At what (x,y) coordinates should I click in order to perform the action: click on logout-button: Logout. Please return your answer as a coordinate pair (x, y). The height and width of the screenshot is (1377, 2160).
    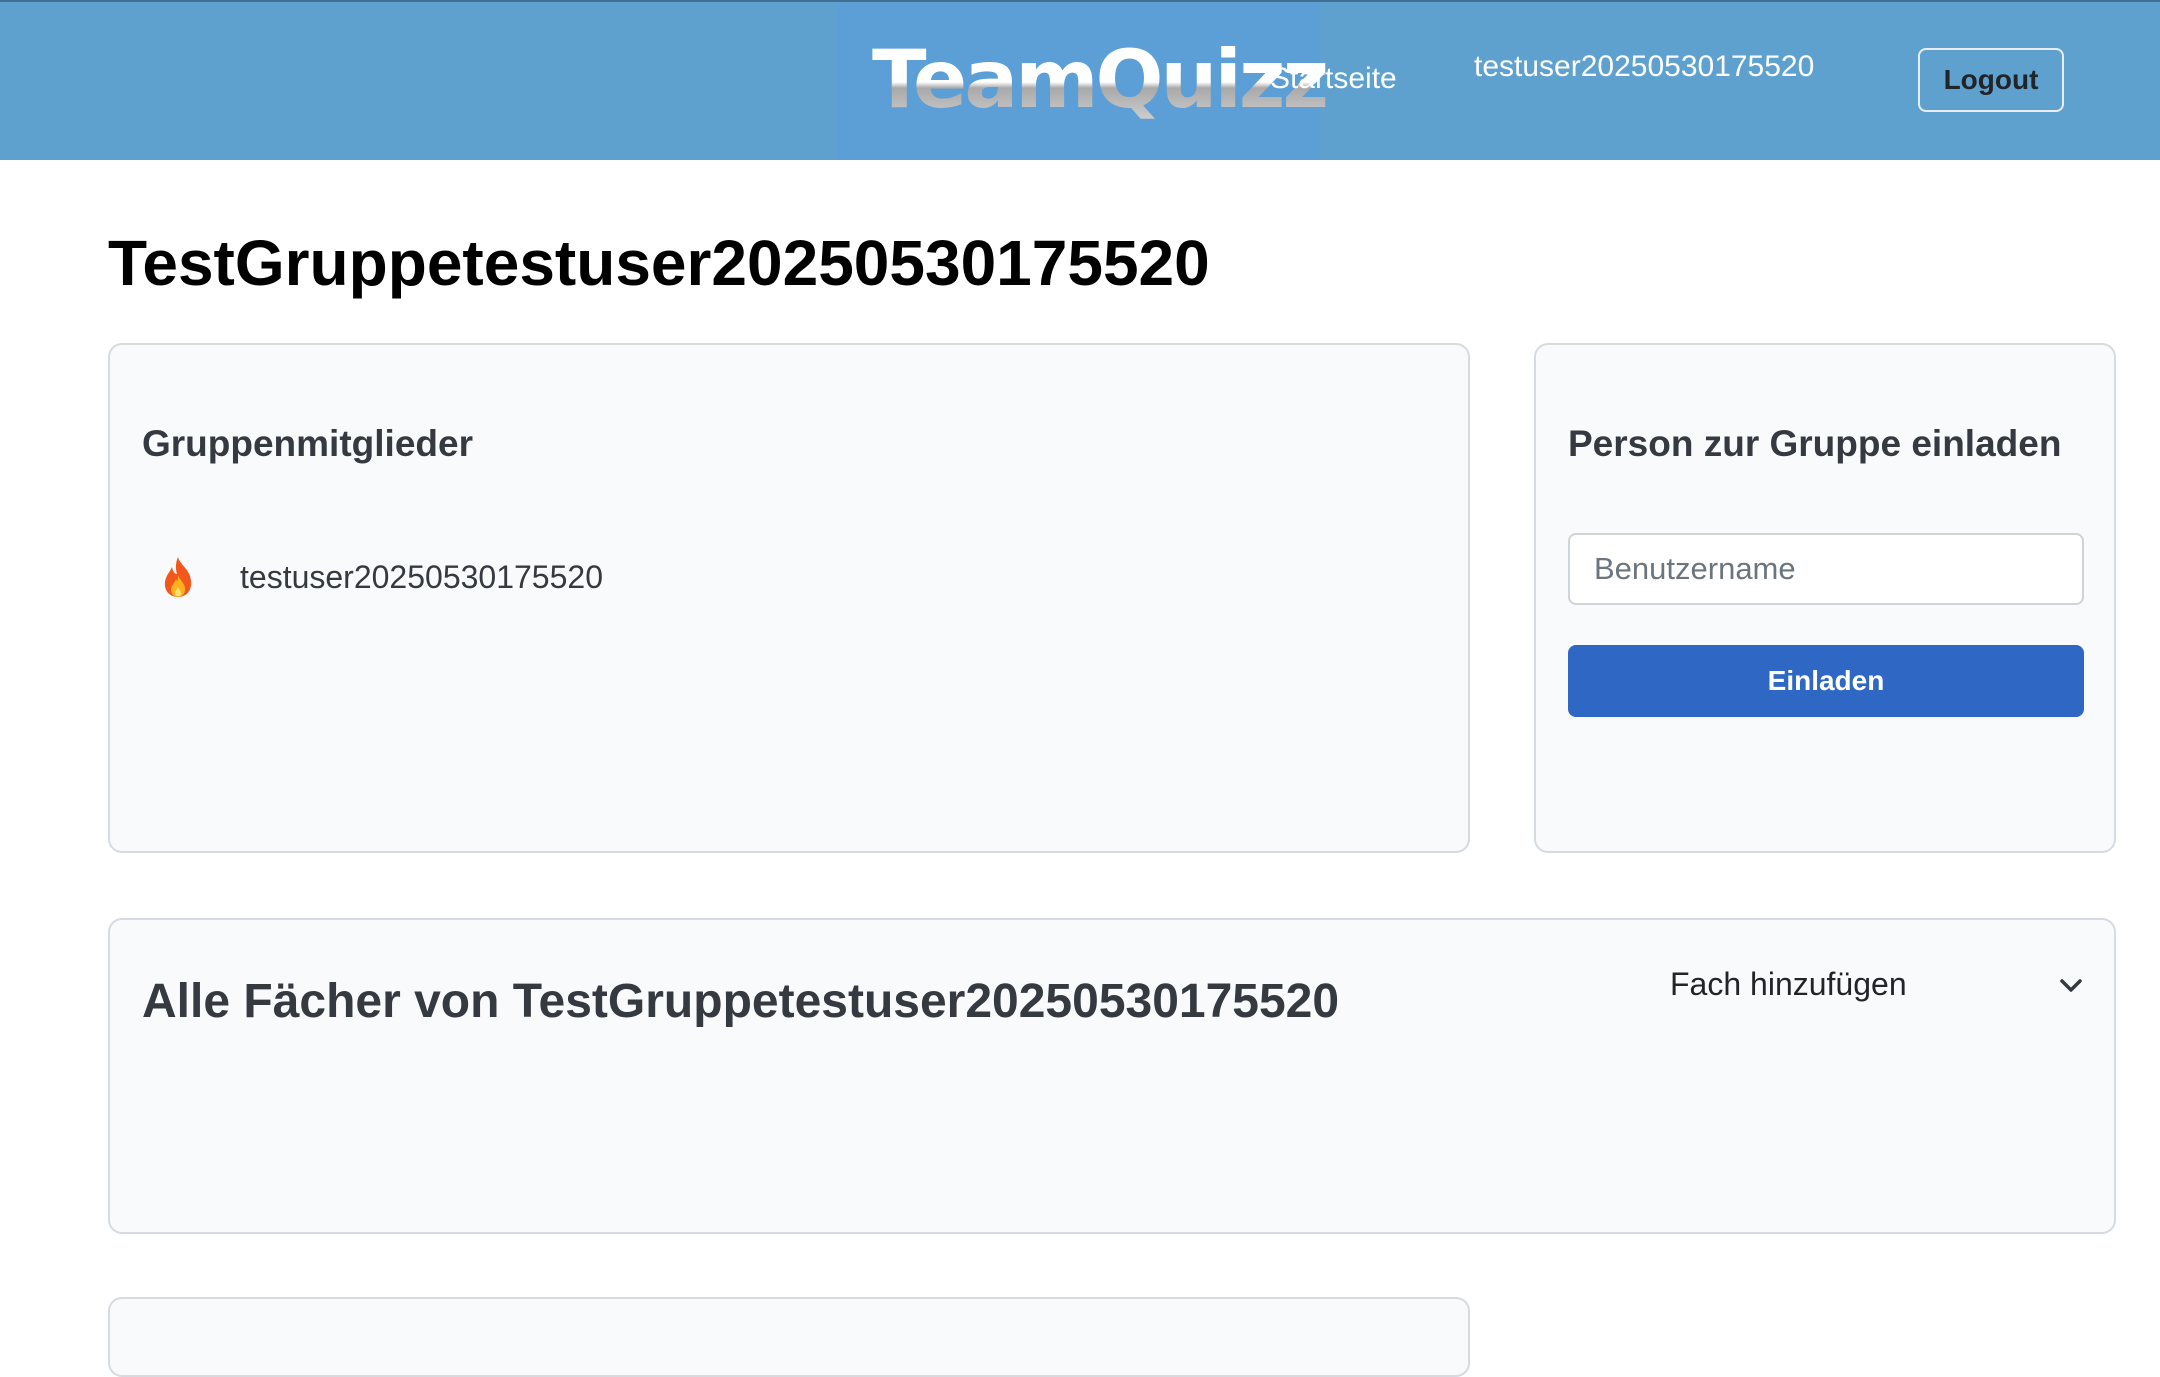
    Looking at the image, I should click on (1991, 80).